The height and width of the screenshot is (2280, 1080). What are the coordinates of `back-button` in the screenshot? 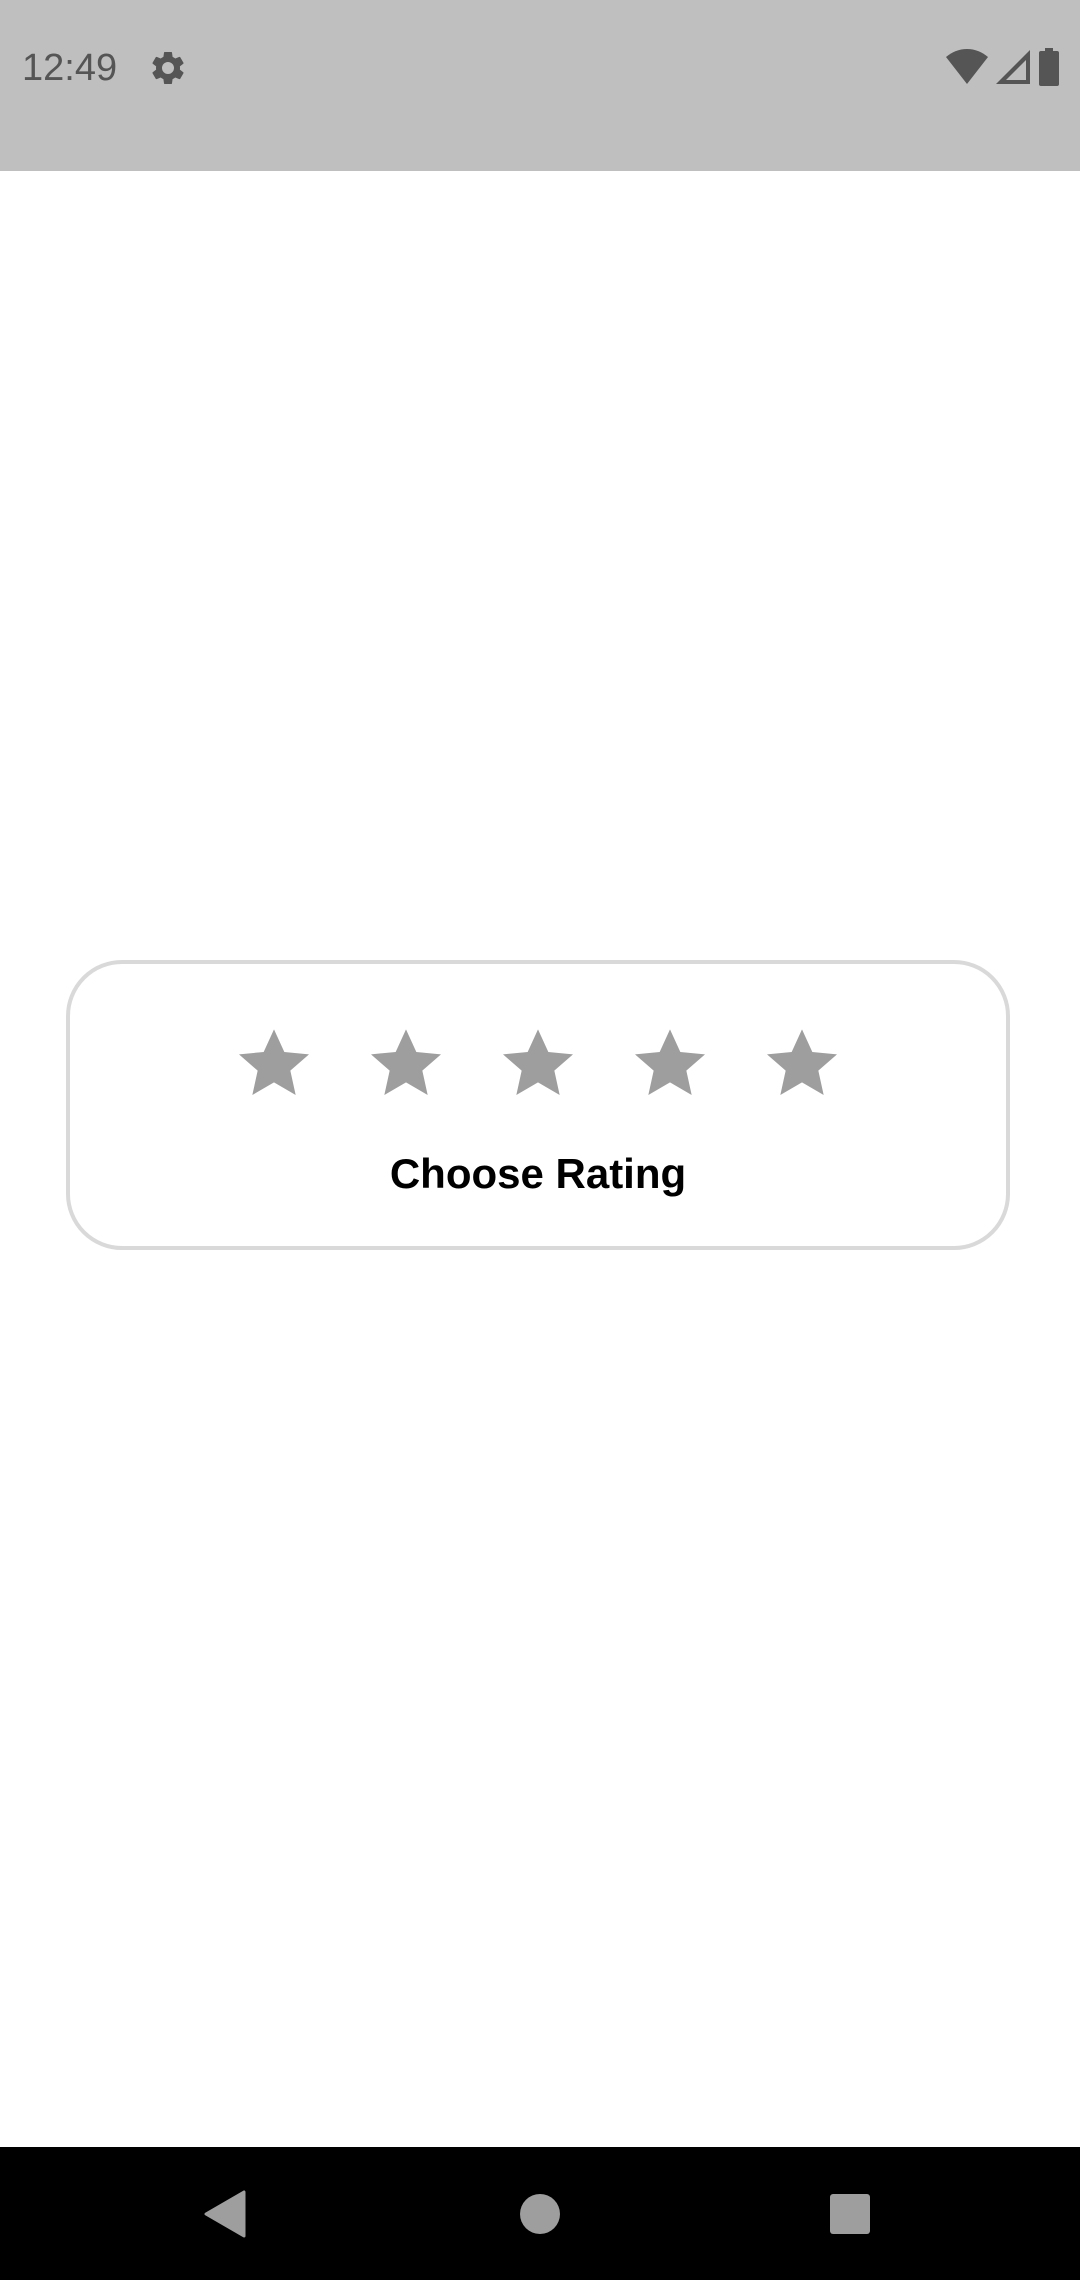 It's located at (226, 2213).